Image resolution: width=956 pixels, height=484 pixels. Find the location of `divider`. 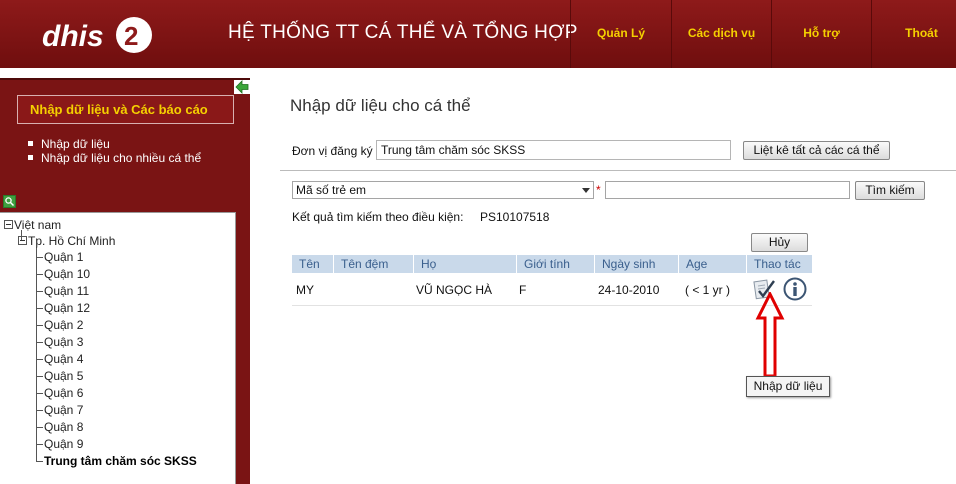

divider is located at coordinates (618, 170).